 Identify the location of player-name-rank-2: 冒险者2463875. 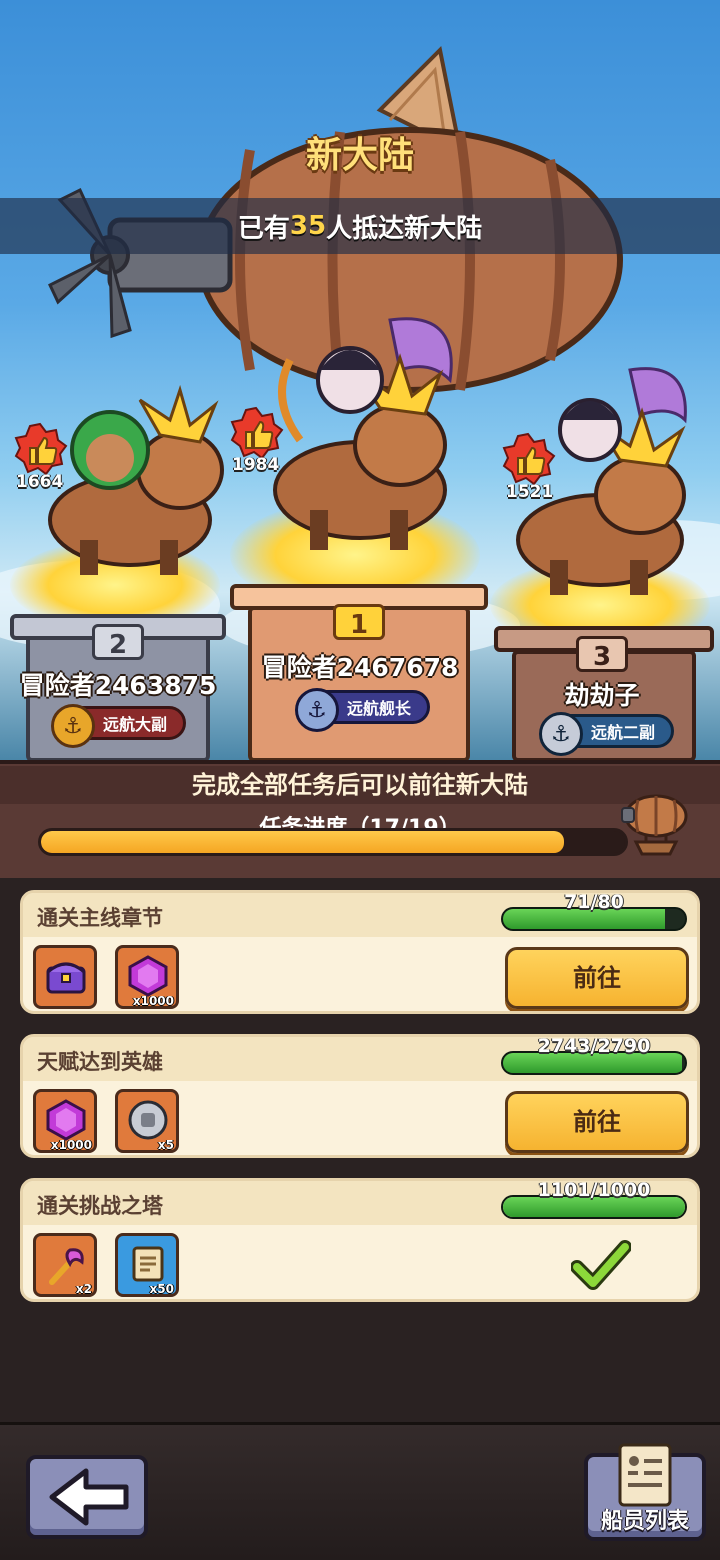
(118, 685).